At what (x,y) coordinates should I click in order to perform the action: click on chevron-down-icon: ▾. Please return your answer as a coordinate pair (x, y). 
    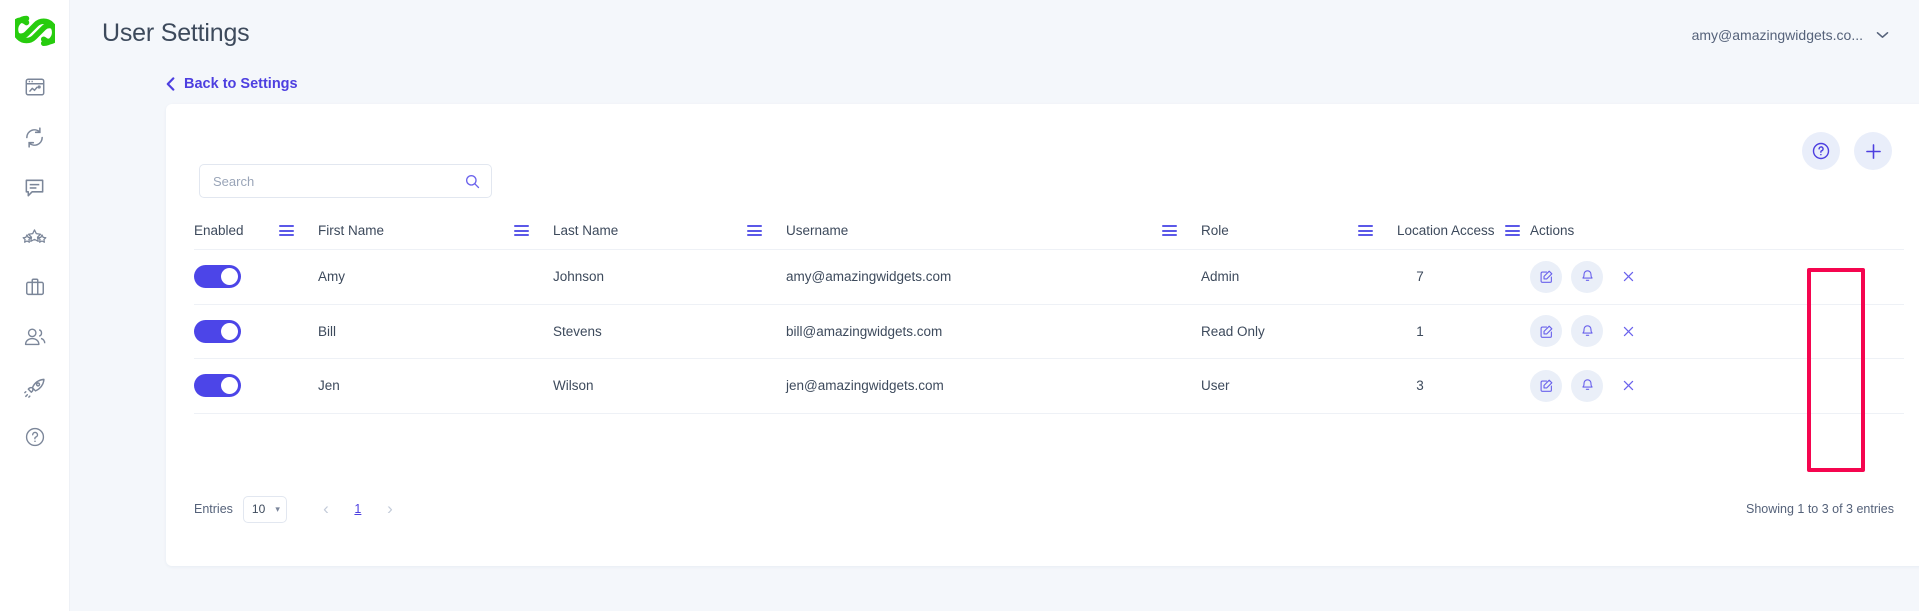
    Looking at the image, I should click on (277, 508).